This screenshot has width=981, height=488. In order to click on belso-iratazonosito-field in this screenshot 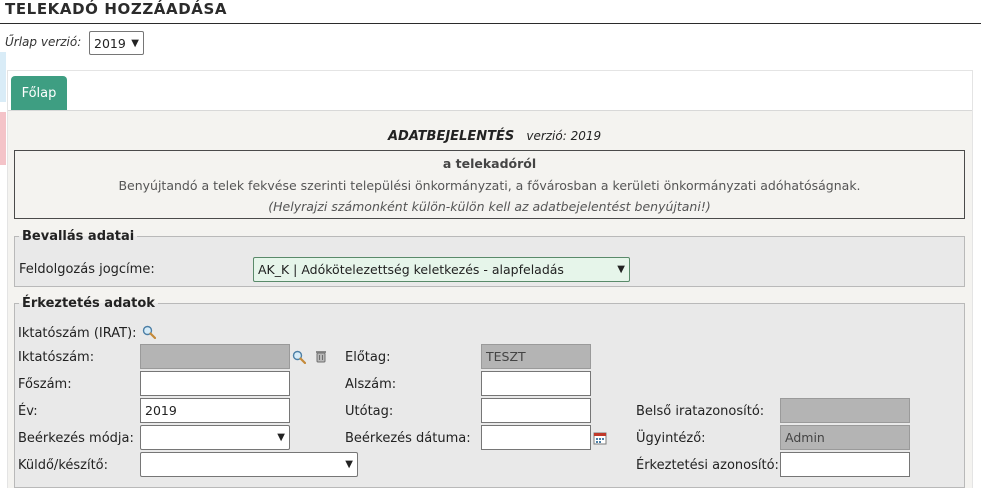, I will do `click(845, 410)`.